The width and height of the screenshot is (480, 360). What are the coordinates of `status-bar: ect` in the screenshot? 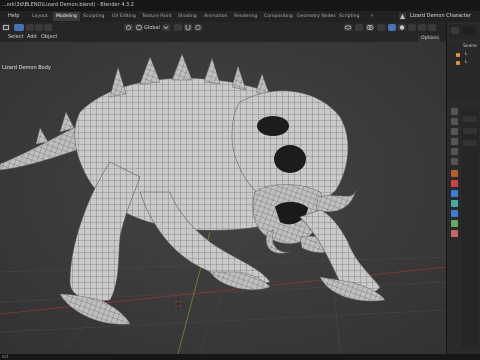 It's located at (240, 357).